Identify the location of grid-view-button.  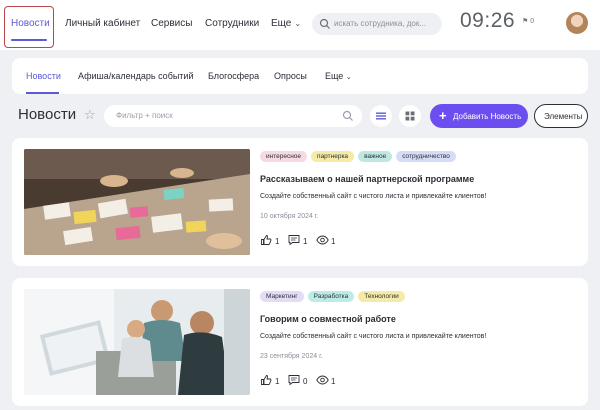
(410, 116).